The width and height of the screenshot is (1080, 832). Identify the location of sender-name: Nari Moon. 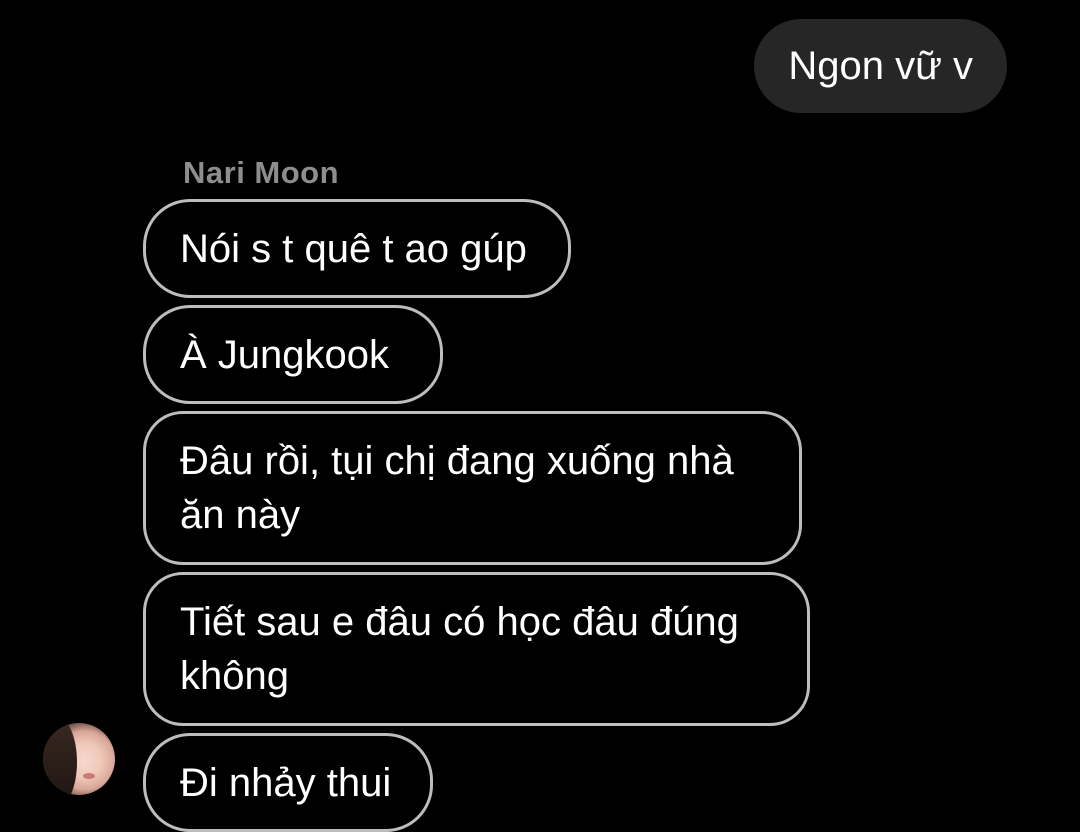
(261, 172).